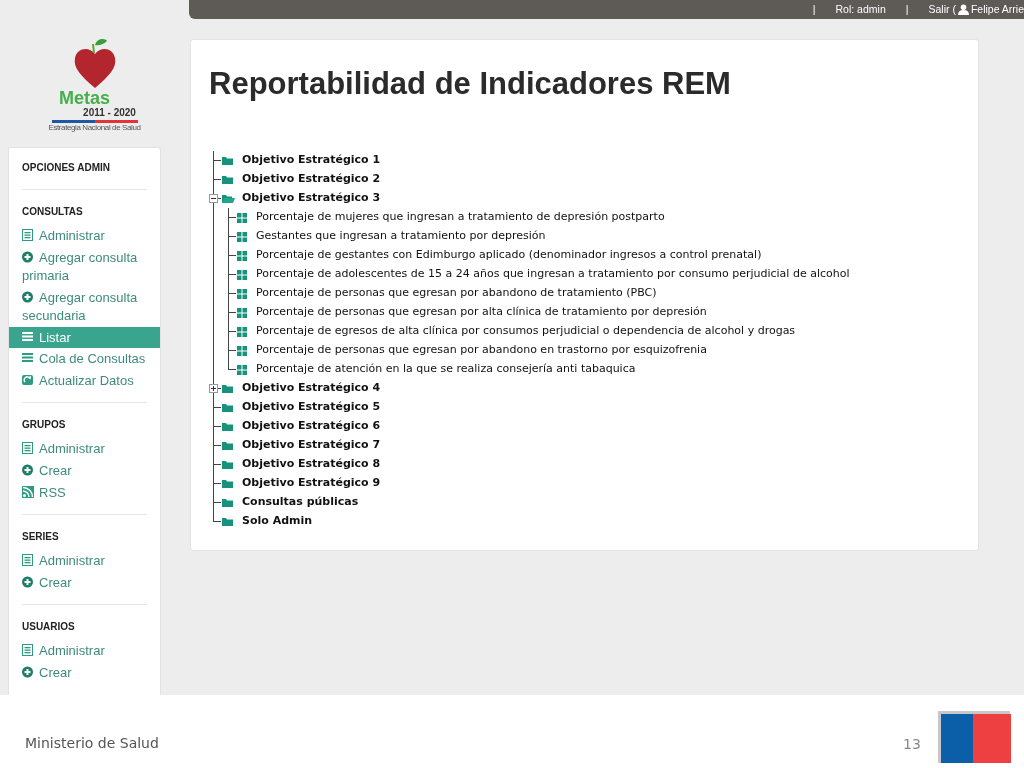 The image size is (1024, 768). Describe the element at coordinates (311, 445) in the screenshot. I see `tree-node: Objetivo Estratégico 7` at that location.